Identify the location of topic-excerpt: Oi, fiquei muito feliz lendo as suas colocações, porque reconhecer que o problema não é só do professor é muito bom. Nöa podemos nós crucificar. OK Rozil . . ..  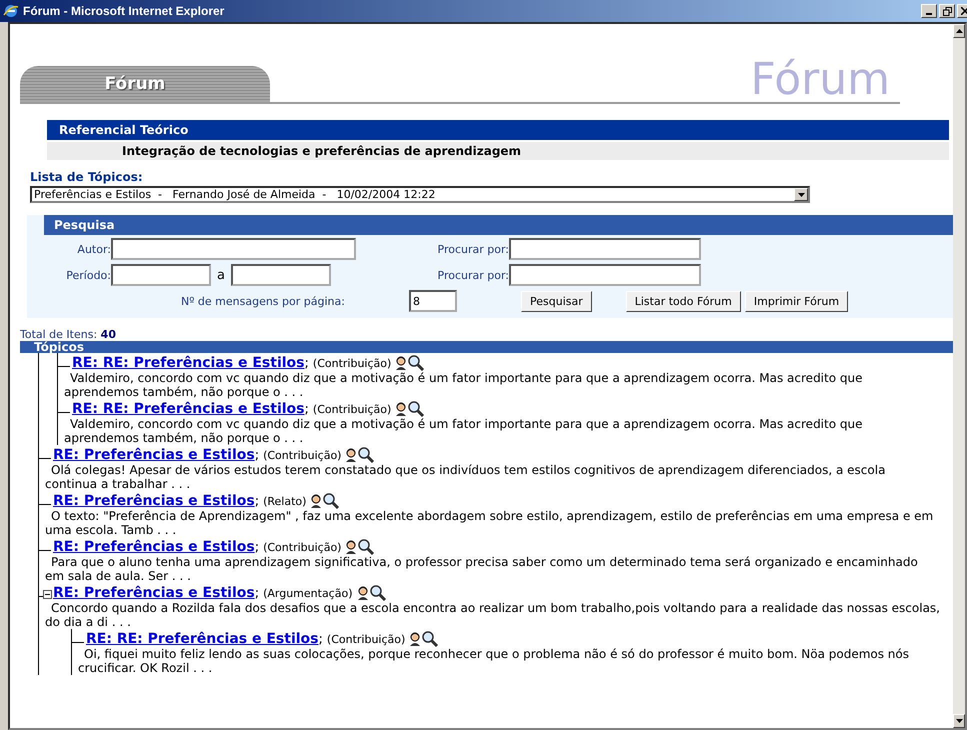
(494, 661).